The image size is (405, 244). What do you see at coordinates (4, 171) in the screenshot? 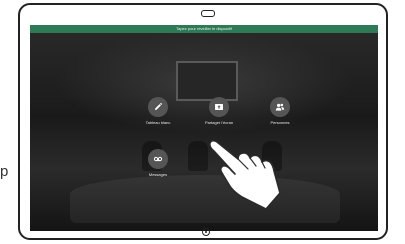
I see `partial-side-text: p` at bounding box center [4, 171].